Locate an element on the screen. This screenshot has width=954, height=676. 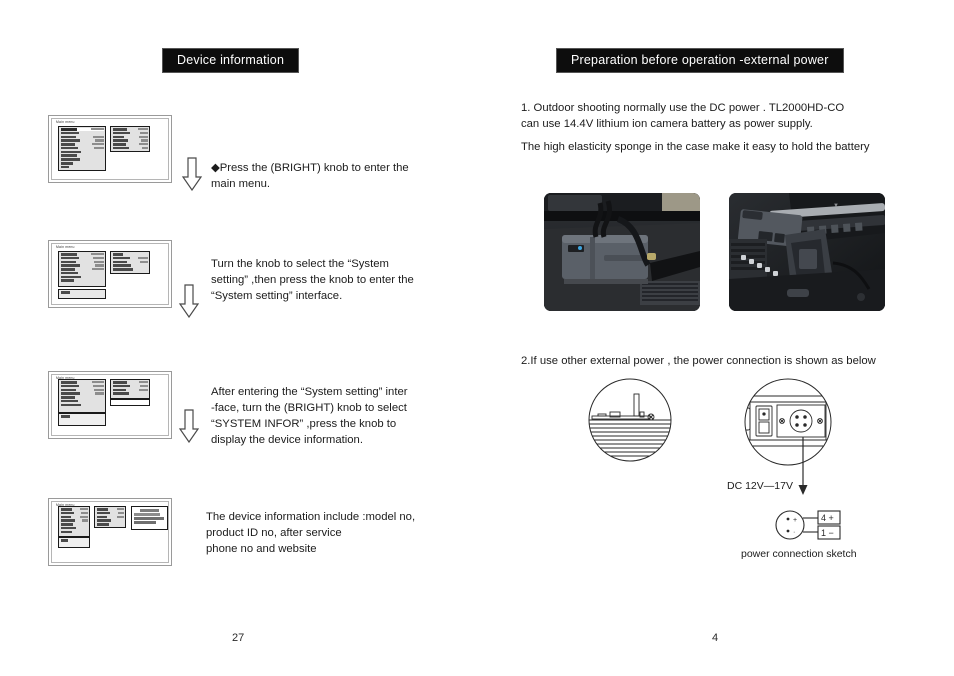
lcd-device-information: Main menu is located at coordinates (110, 532).